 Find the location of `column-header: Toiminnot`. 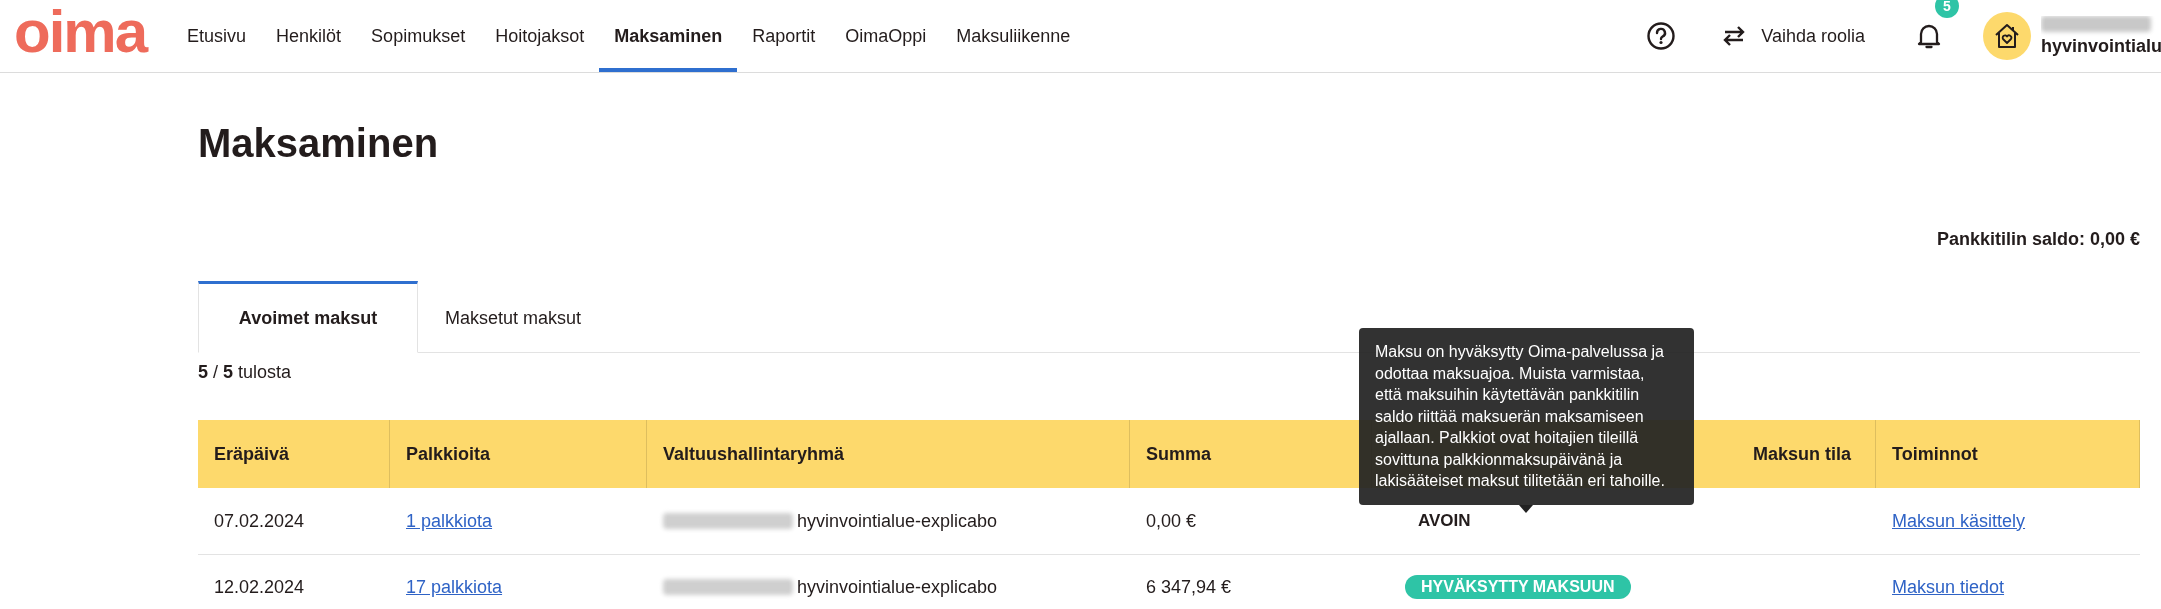

column-header: Toiminnot is located at coordinates (2008, 454).